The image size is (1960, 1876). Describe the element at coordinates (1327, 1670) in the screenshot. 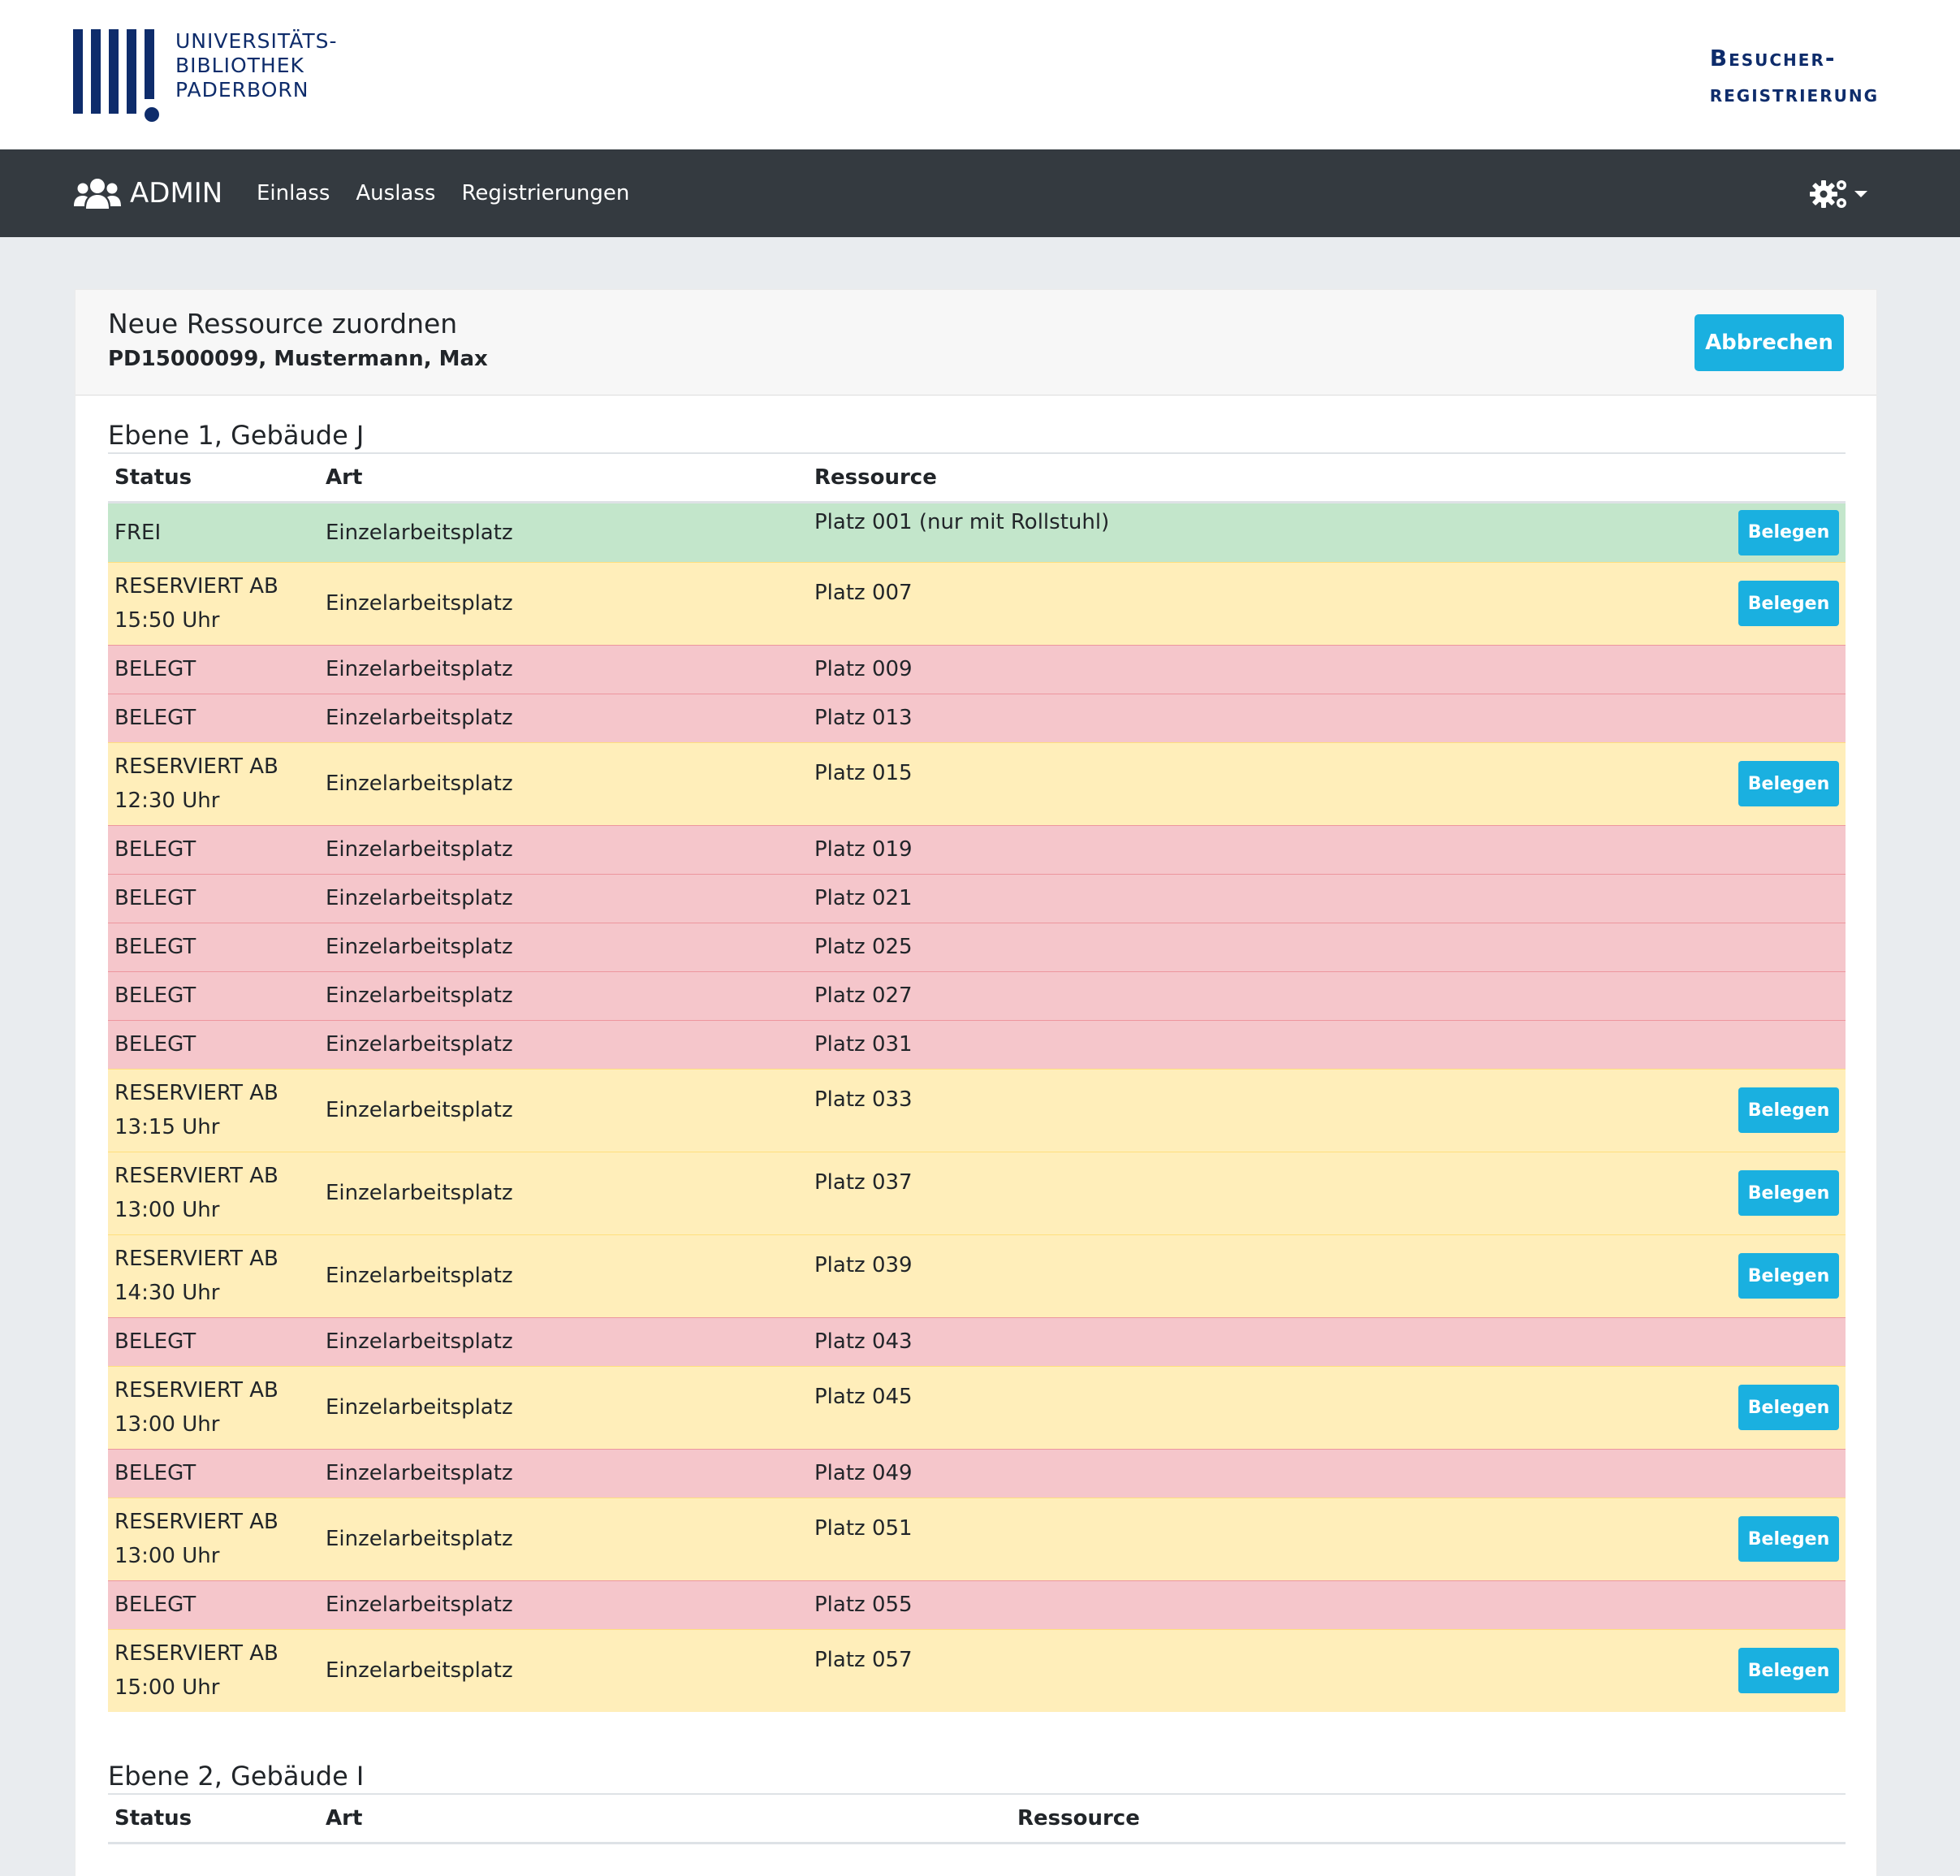

I see `resource-cell: Platz 057 Belegen` at that location.